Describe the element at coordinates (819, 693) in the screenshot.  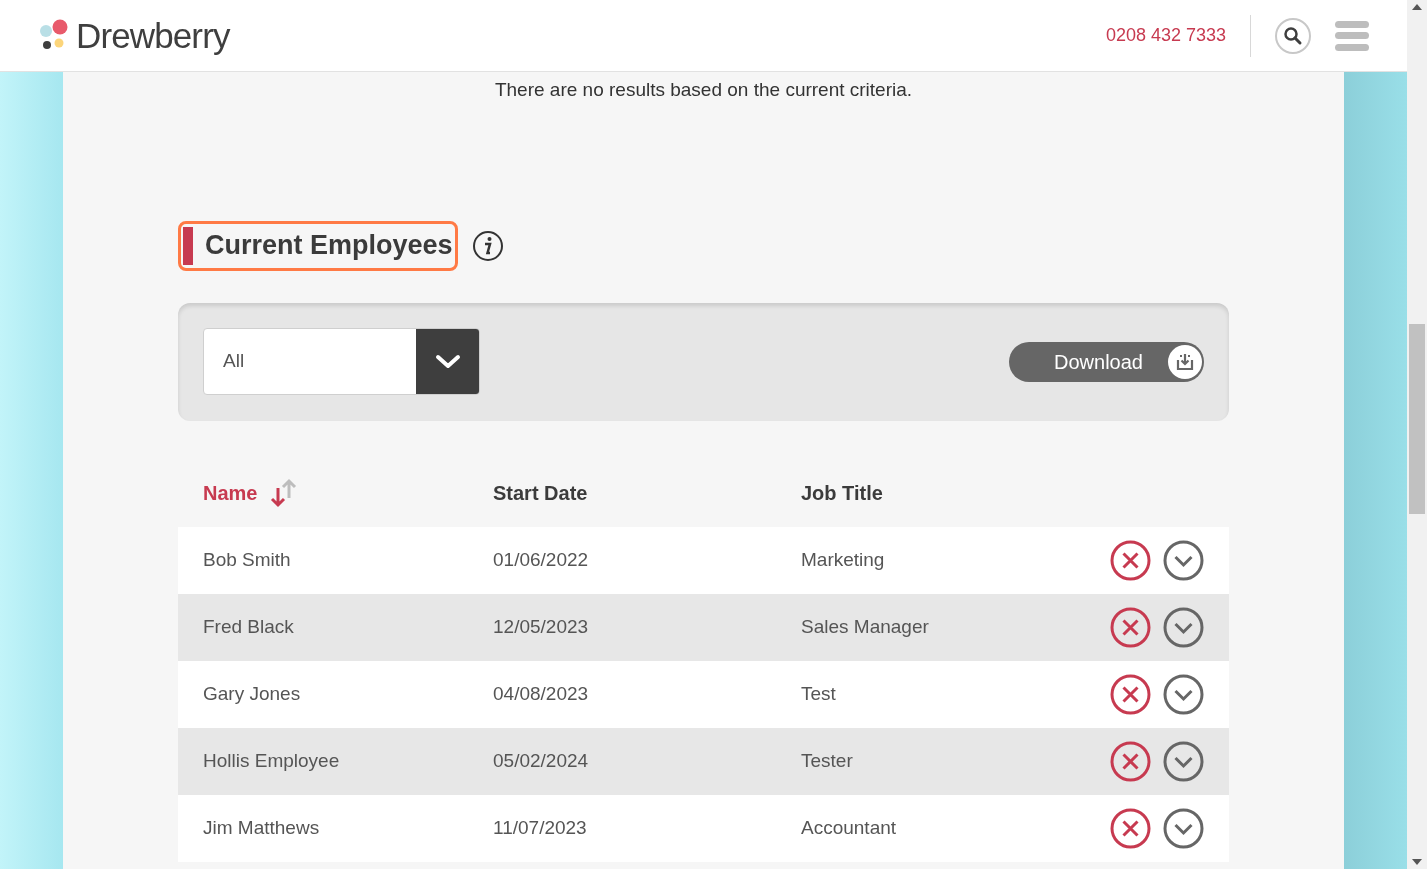
I see `table-cell-text: Test` at that location.